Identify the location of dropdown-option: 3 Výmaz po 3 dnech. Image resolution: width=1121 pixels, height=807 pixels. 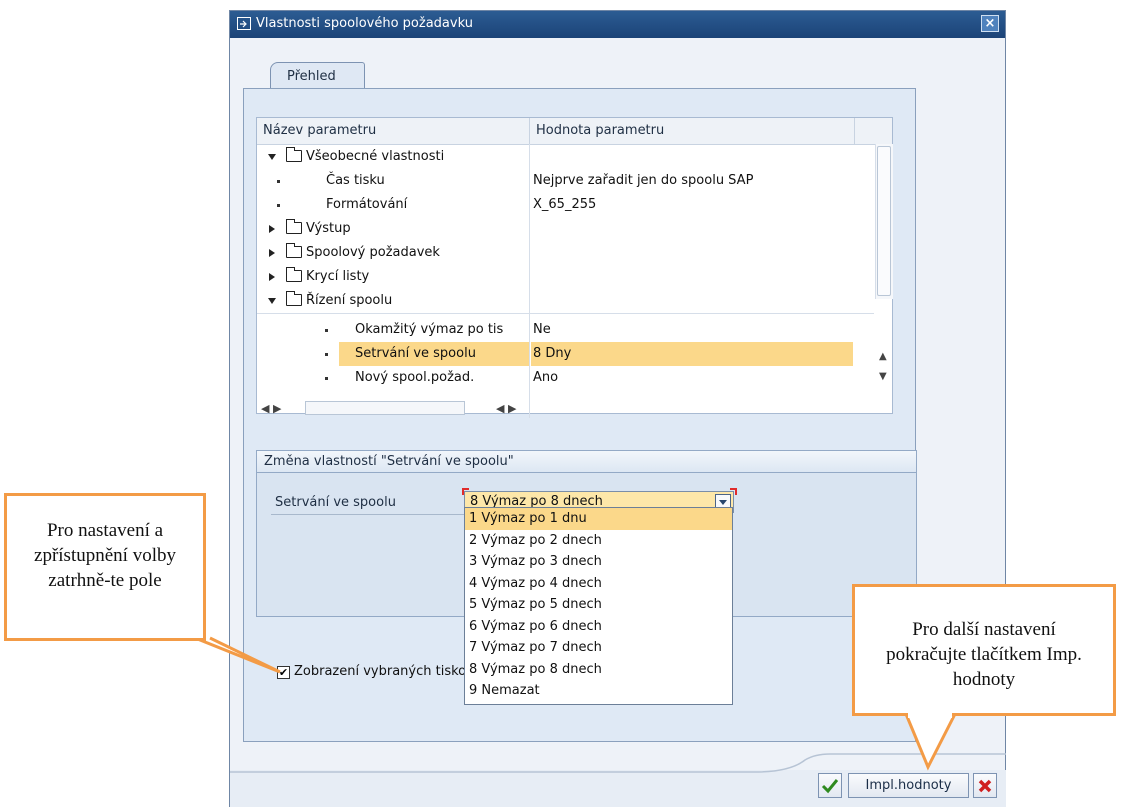
(598, 562).